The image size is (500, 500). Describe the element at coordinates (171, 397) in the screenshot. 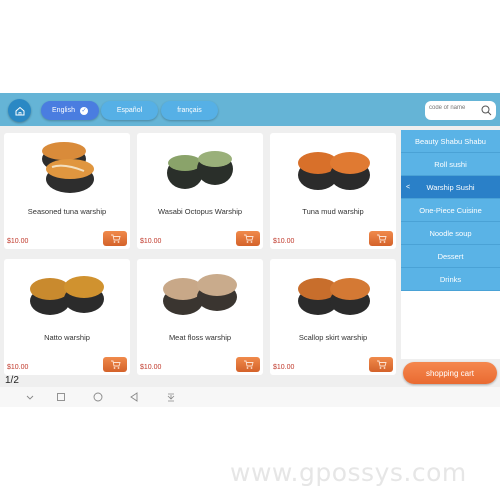

I see `pull-down-icon` at that location.